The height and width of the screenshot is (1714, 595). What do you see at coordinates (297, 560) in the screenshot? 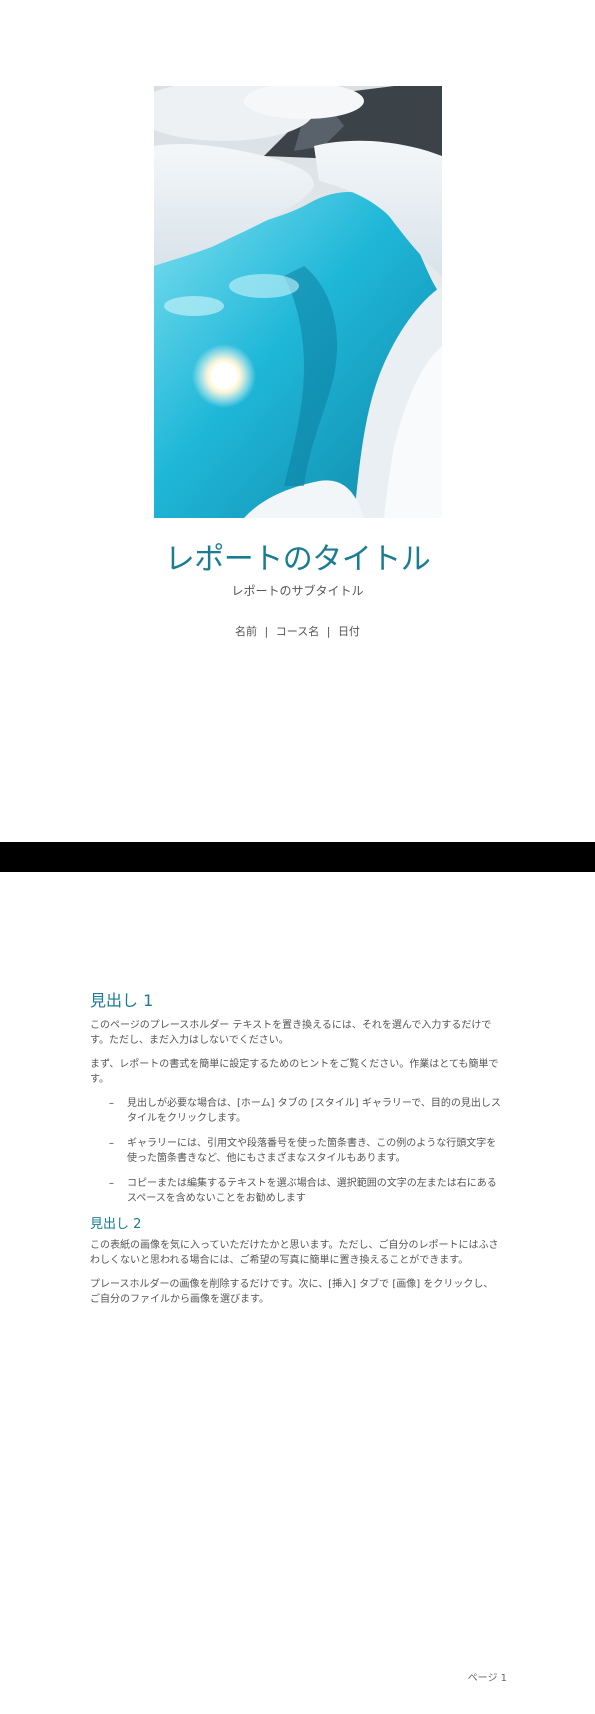
I see `report-title: レポートのタイトル` at bounding box center [297, 560].